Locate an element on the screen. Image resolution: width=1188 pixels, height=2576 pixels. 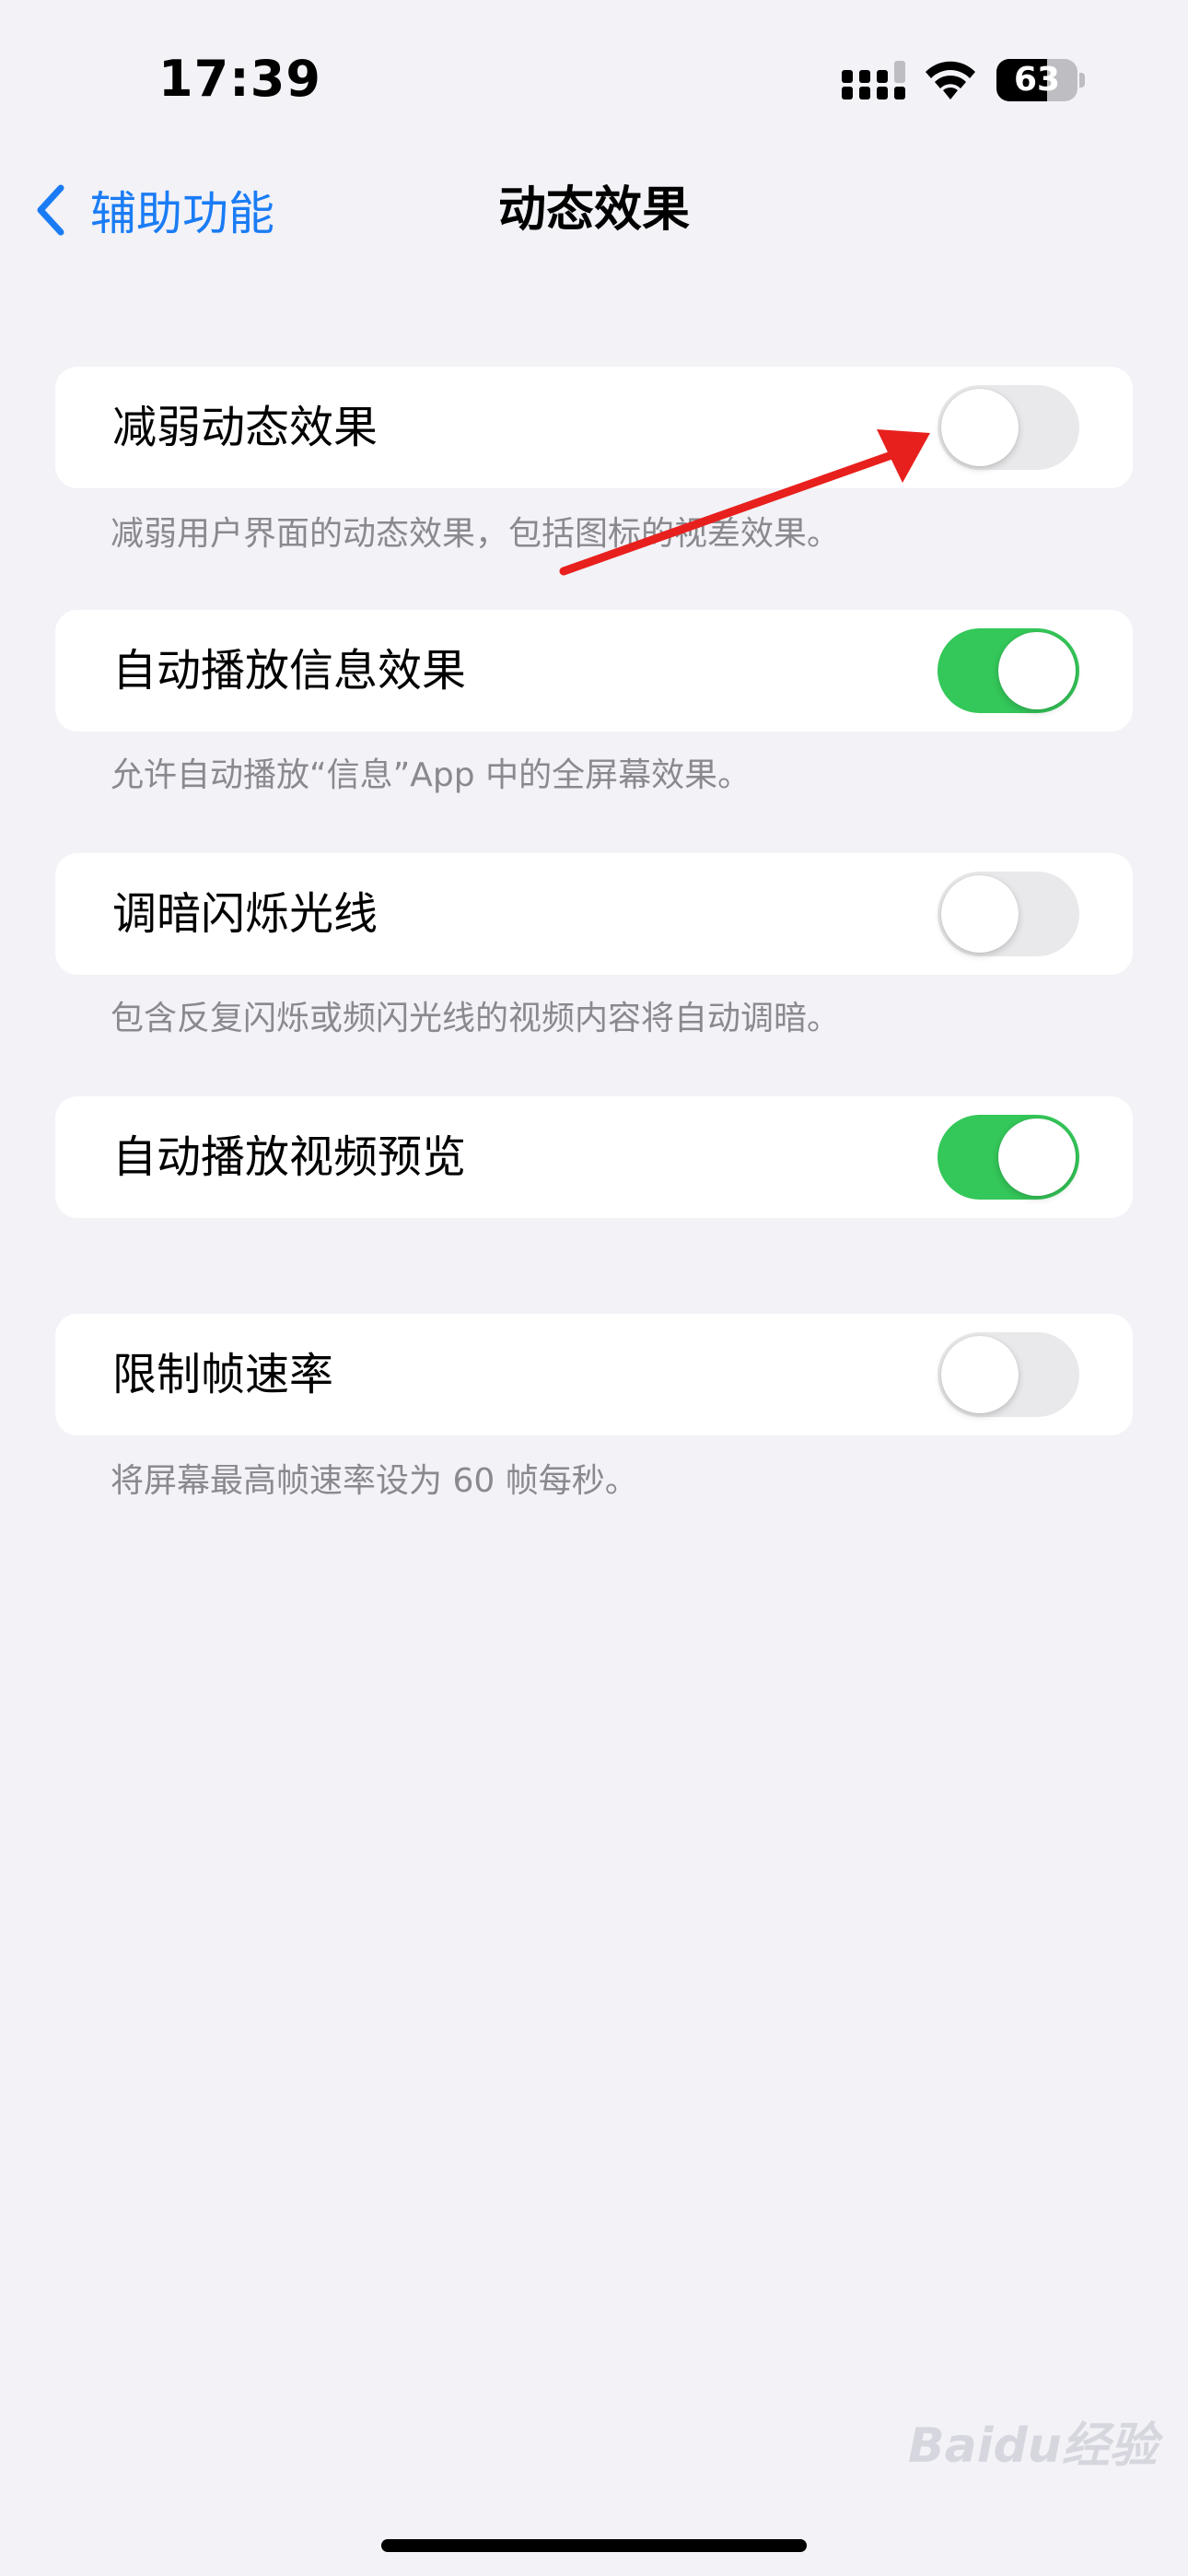
reduce-motion-toggle is located at coordinates (1008, 427).